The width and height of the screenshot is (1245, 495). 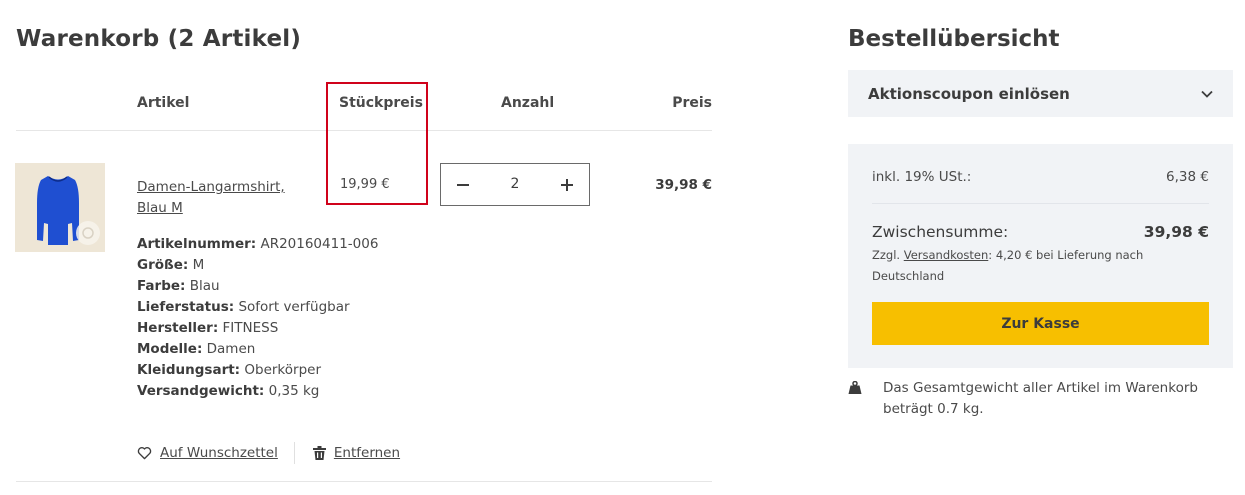 I want to click on detail-label: Artikelnummer:, so click(x=197, y=244).